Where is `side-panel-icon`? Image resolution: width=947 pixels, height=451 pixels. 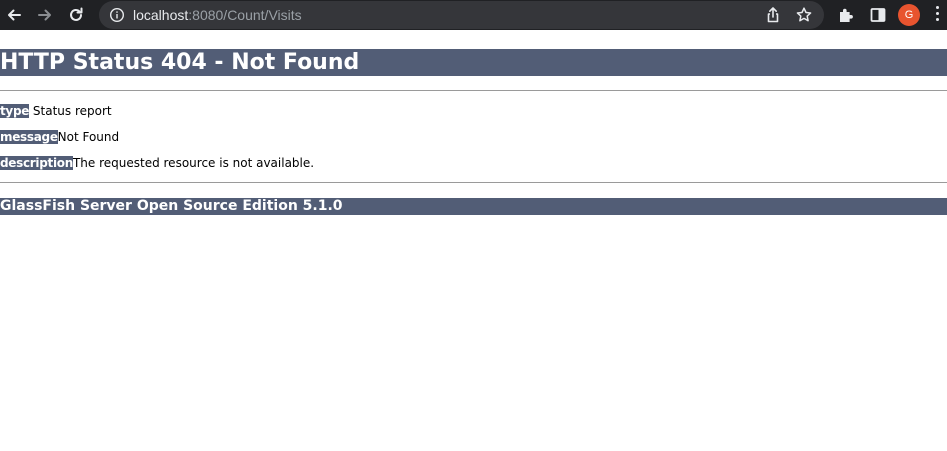
side-panel-icon is located at coordinates (878, 15).